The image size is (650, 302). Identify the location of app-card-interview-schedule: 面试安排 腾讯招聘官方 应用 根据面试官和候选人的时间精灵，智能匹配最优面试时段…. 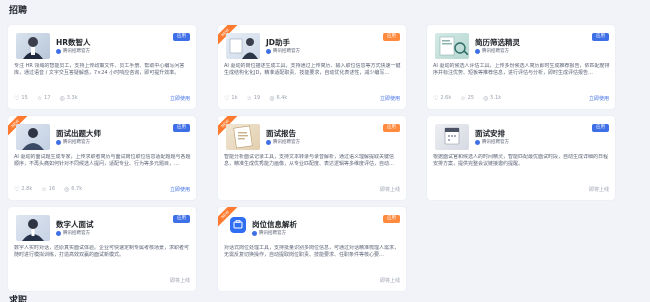
(521, 158).